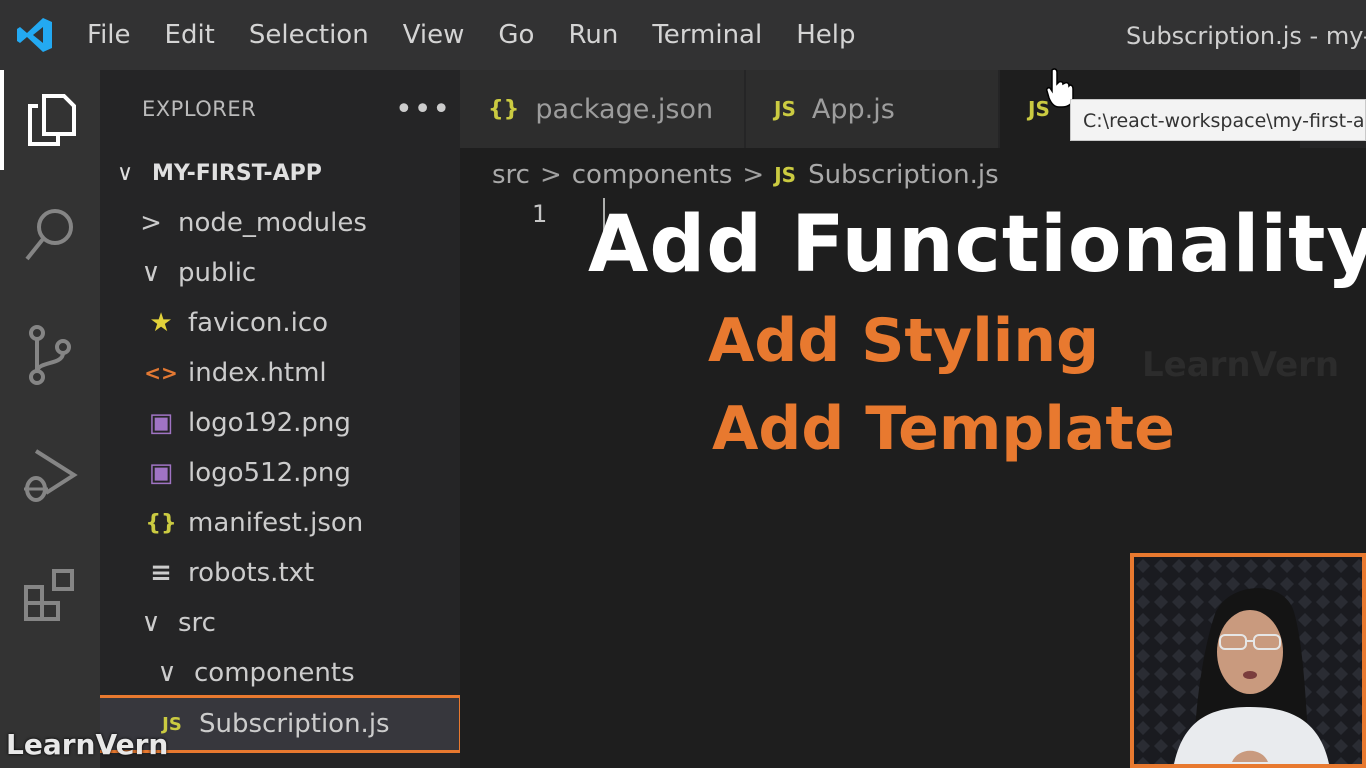  I want to click on tab-package-json: {} package.json, so click(602, 109).